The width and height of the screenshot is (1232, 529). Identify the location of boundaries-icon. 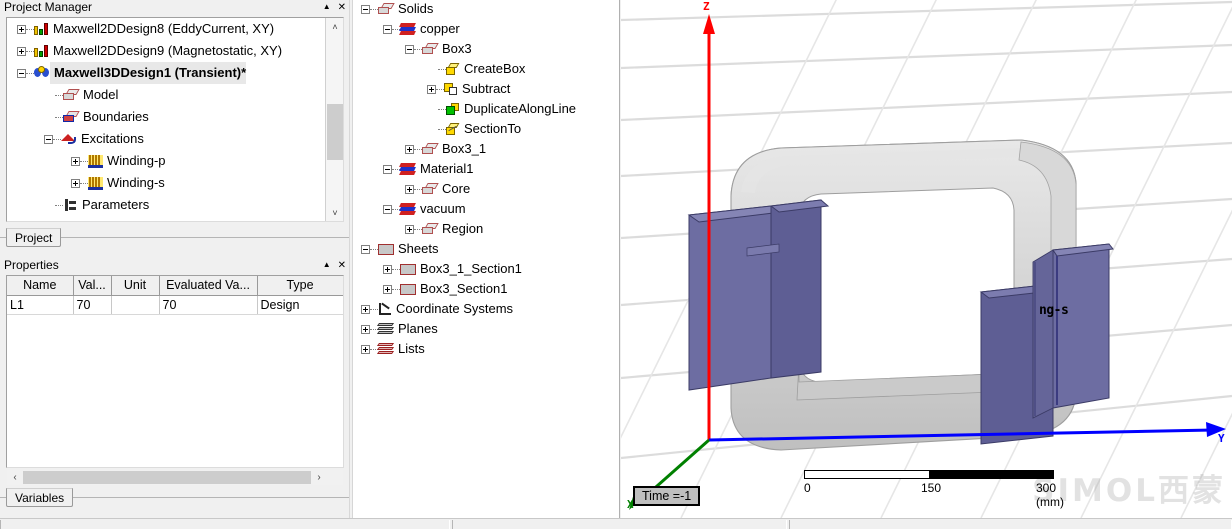
(71, 117).